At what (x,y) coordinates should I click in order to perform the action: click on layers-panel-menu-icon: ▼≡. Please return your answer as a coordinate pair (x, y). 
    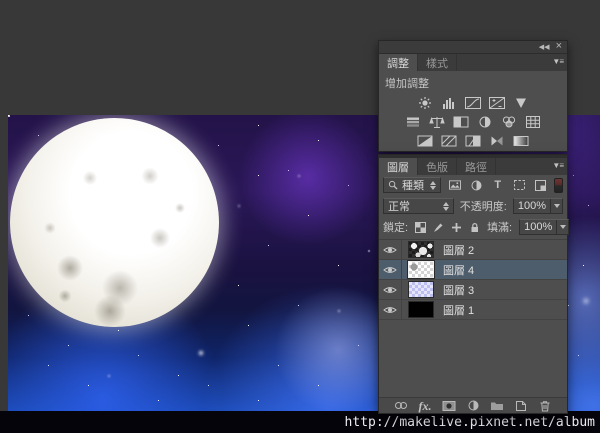
    Looking at the image, I should click on (558, 165).